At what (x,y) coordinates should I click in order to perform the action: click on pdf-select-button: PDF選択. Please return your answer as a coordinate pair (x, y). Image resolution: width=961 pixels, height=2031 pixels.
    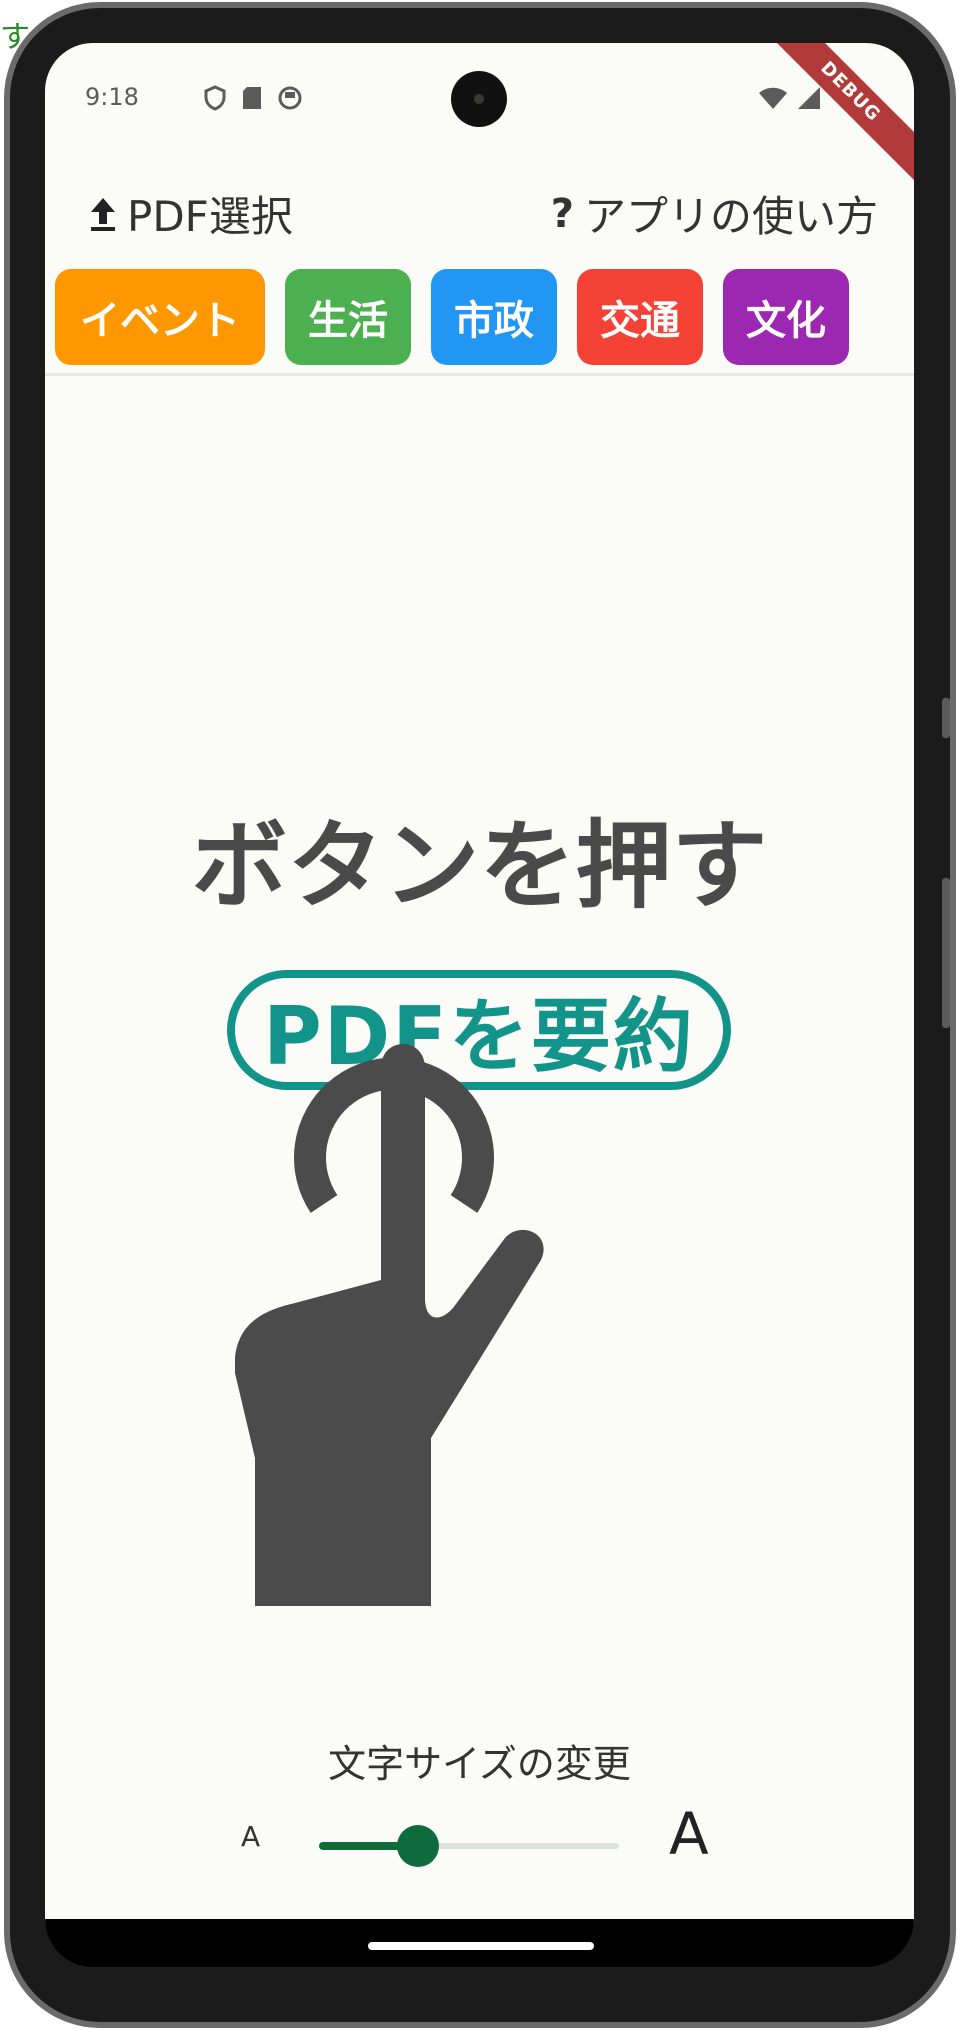
    Looking at the image, I should click on (189, 213).